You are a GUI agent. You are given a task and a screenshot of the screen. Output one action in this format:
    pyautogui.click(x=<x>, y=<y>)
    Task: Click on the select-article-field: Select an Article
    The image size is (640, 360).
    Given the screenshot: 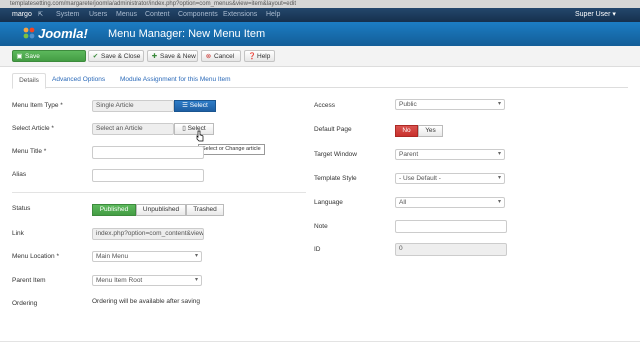 What is the action you would take?
    pyautogui.click(x=133, y=129)
    